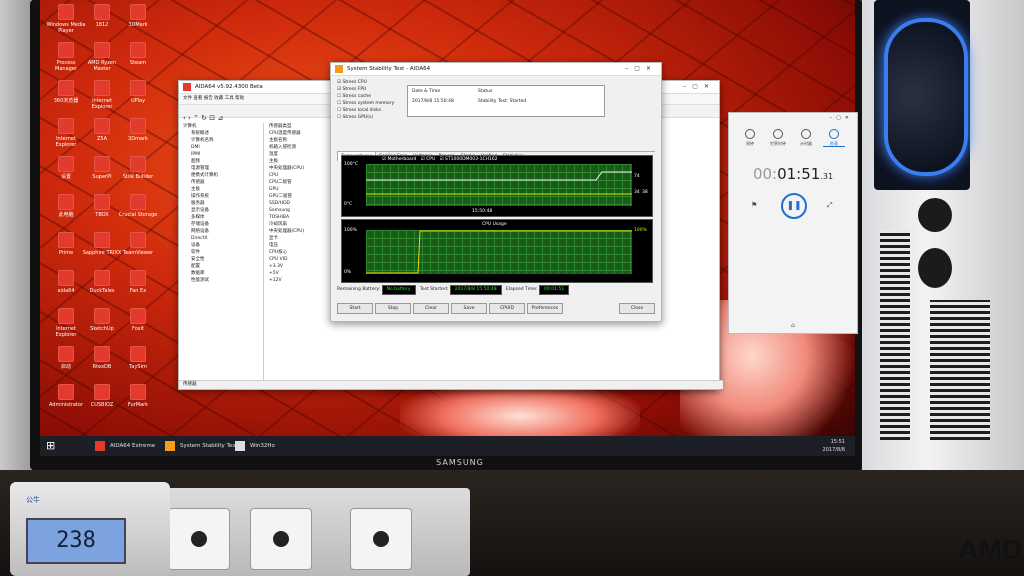  What do you see at coordinates (221, 175) in the screenshot?
I see `tree-item: 便携式计算机` at bounding box center [221, 175].